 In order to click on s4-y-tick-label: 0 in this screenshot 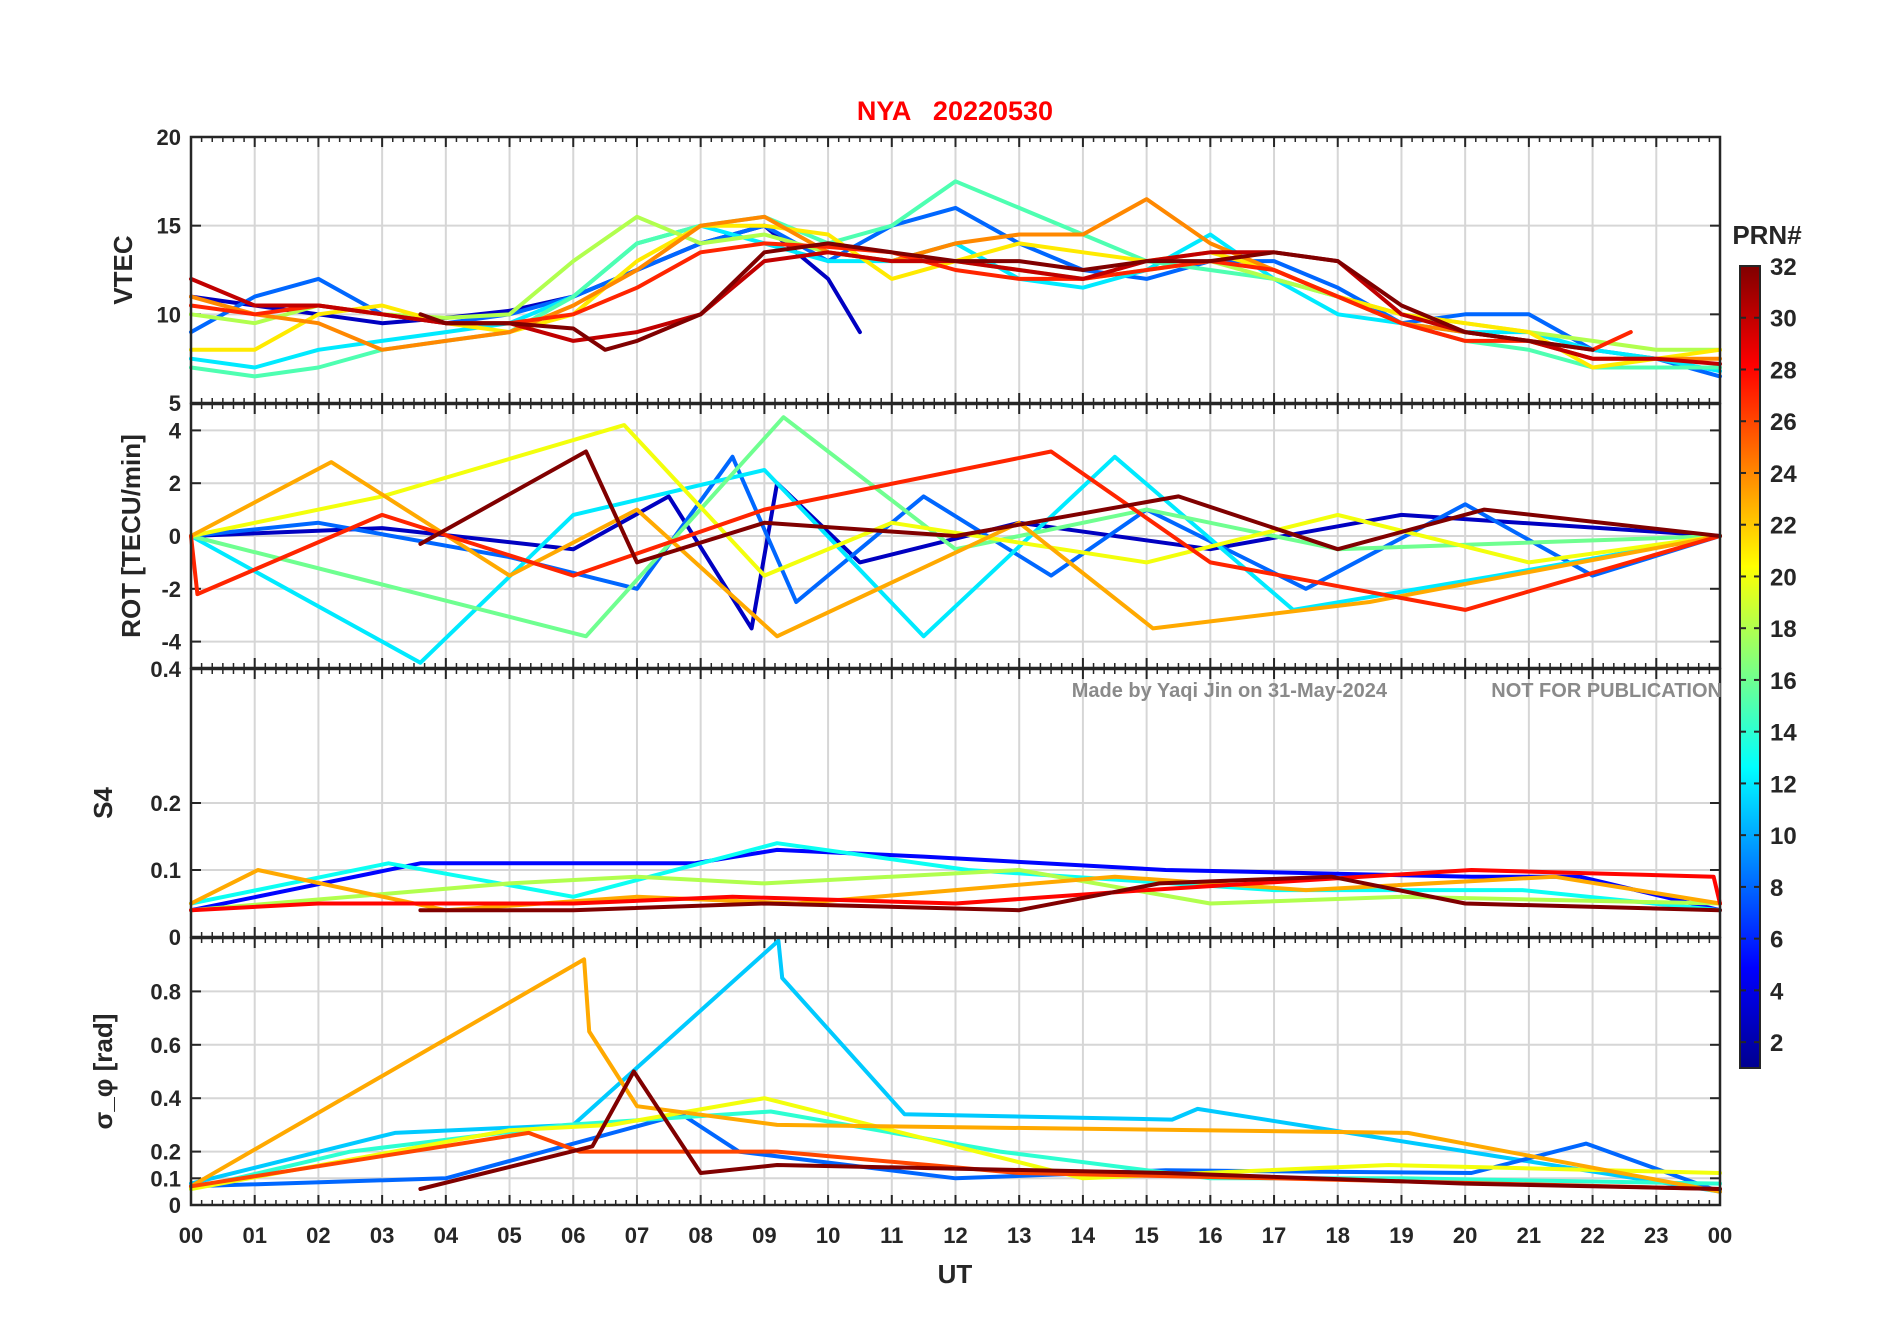, I will do `click(175, 937)`.